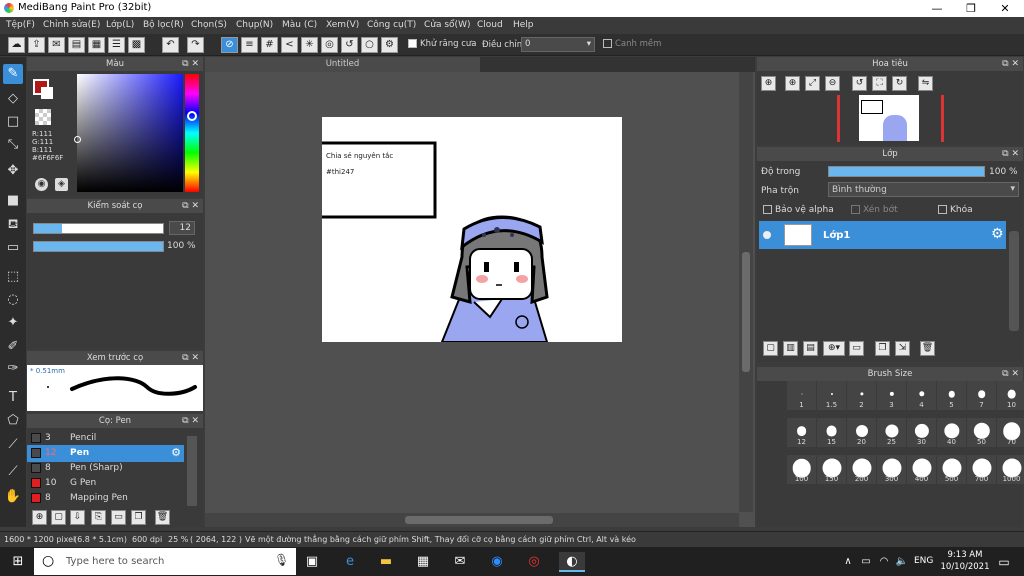 This screenshot has height=576, width=1024. Describe the element at coordinates (832, 83) in the screenshot. I see `zoom-out-icon: ⊖` at that location.